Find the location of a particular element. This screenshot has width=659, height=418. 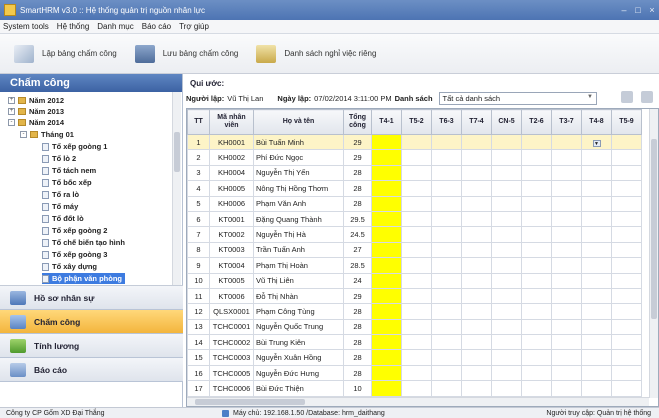

table-row: 1 KH0001 Bùi Tuấn Minh 29 ▼ is located at coordinates (414, 142).